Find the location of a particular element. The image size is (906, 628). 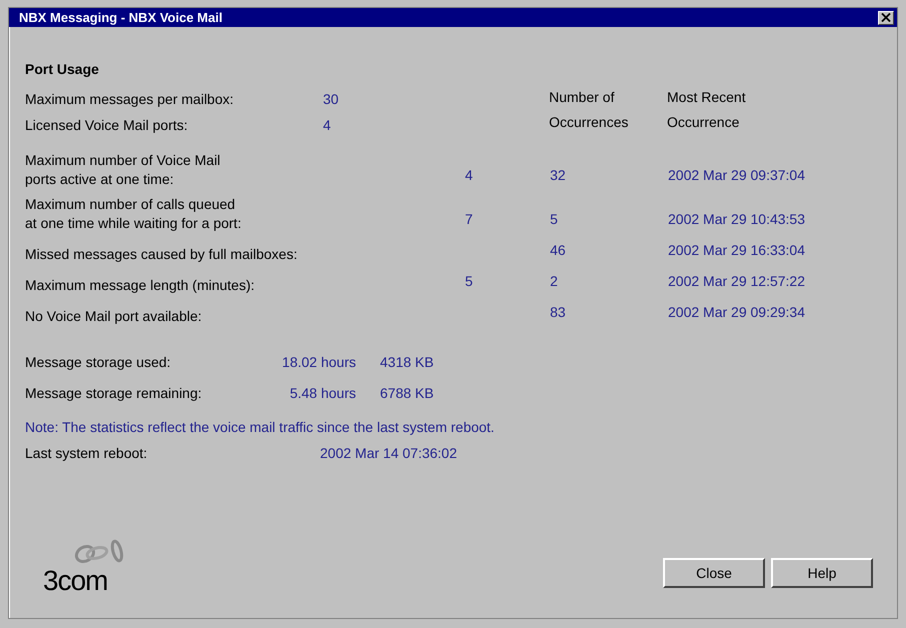

most-recent-value: 2002 Mar 29 10:43:53 is located at coordinates (736, 219).